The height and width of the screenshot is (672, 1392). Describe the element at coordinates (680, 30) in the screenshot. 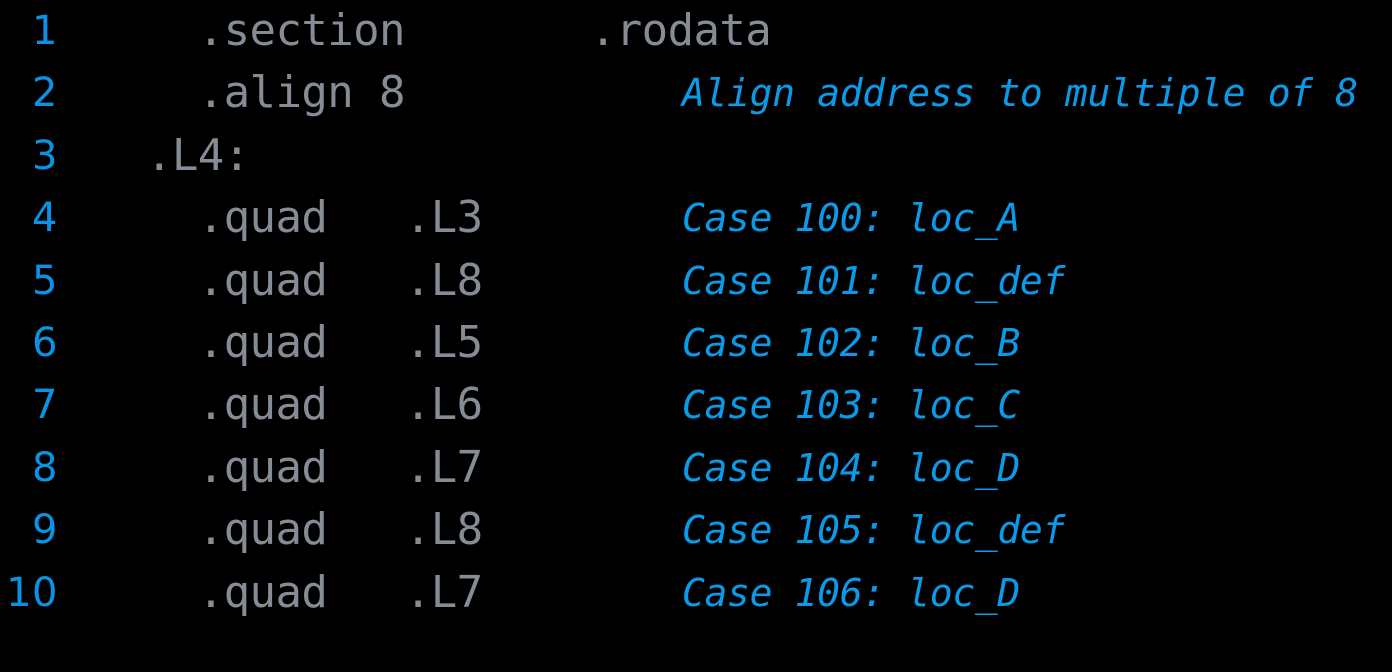

I see `code-operand-rodata: .rodata` at that location.